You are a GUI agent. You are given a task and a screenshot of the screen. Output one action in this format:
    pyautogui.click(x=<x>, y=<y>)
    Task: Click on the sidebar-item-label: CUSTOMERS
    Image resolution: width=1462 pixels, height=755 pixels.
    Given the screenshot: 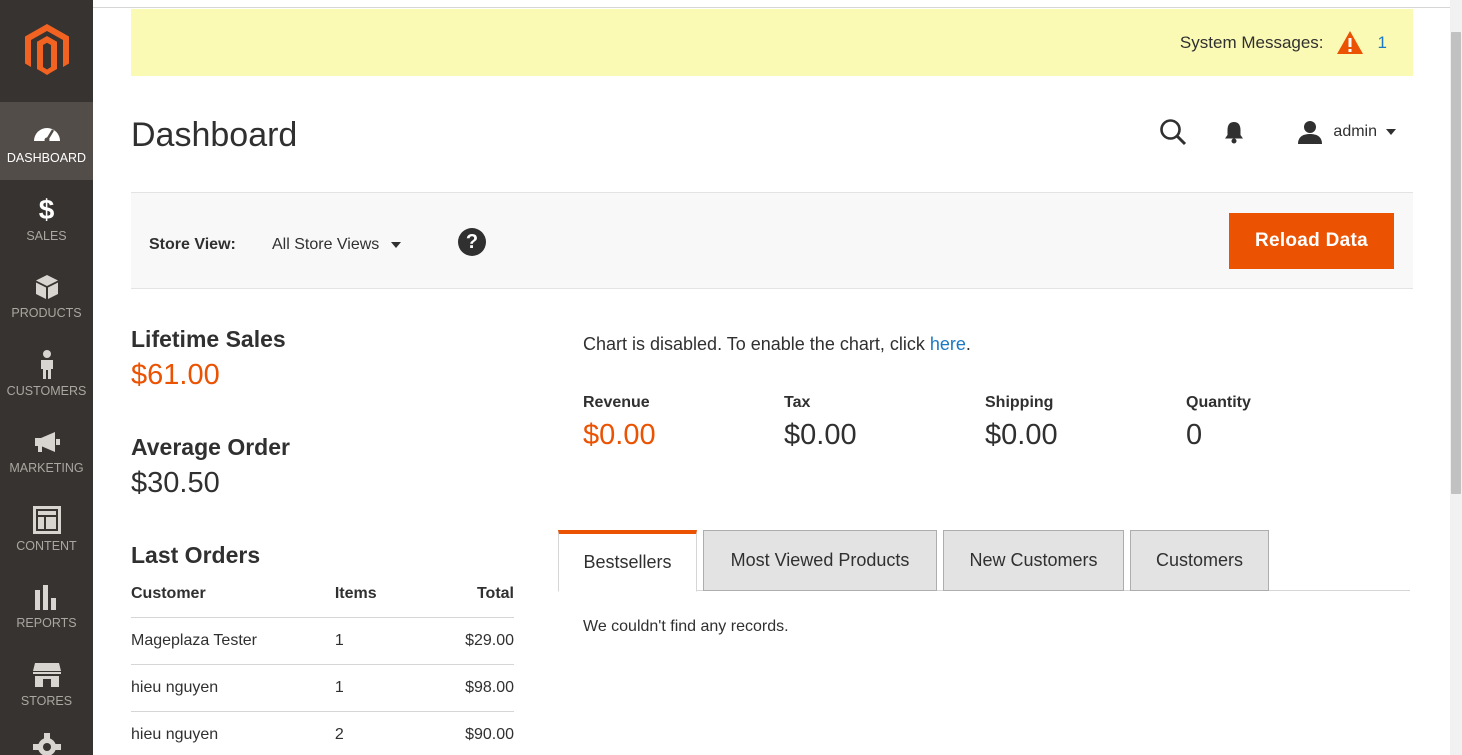 What is the action you would take?
    pyautogui.click(x=46, y=391)
    